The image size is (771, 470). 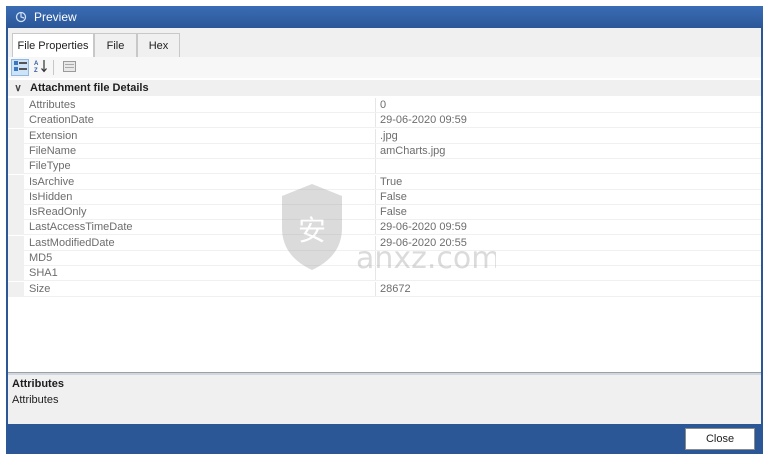 I want to click on window-title: Preview, so click(x=55, y=17).